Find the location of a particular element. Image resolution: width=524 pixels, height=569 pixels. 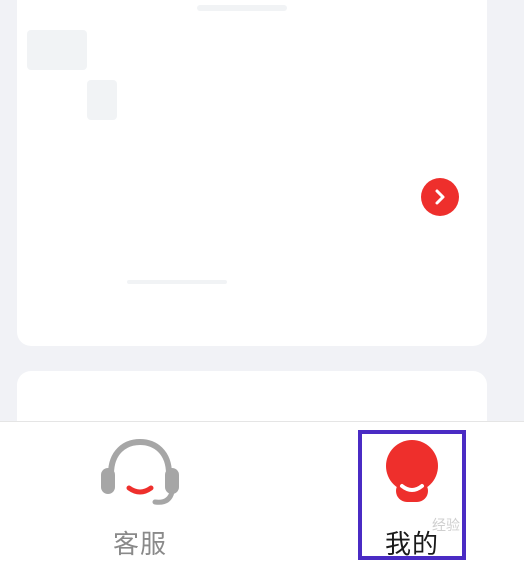

watermark-text: 经验 is located at coordinates (446, 526).